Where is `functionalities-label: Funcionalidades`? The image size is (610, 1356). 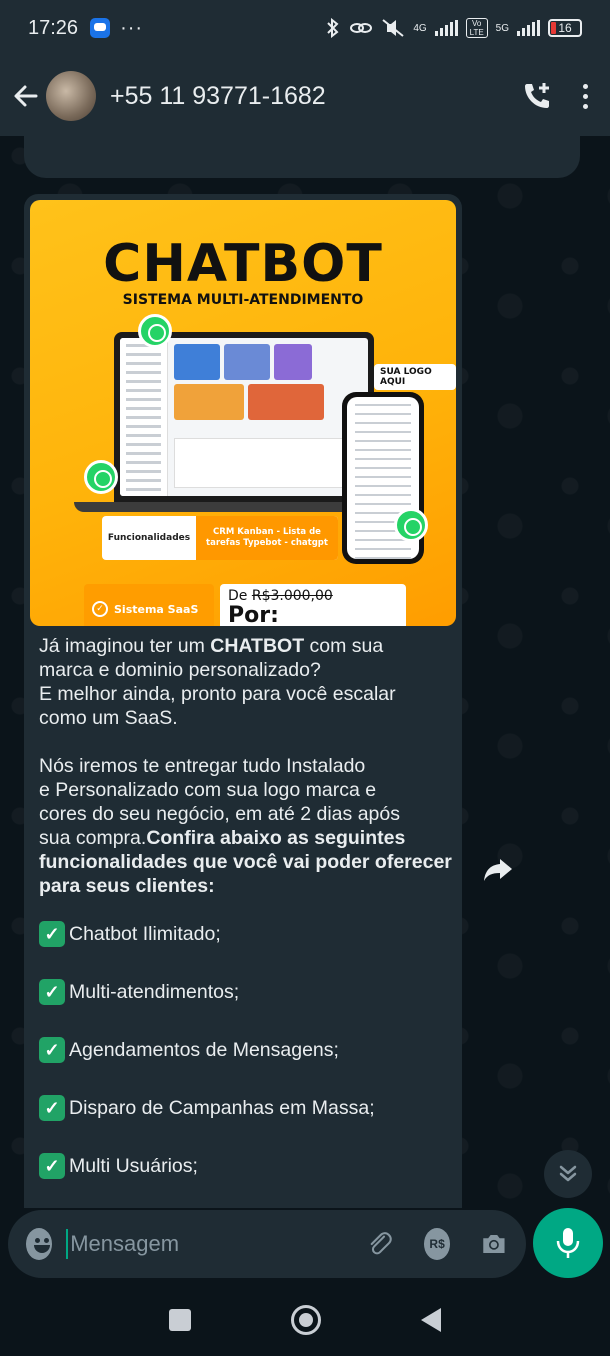
functionalities-label: Funcionalidades is located at coordinates (149, 538).